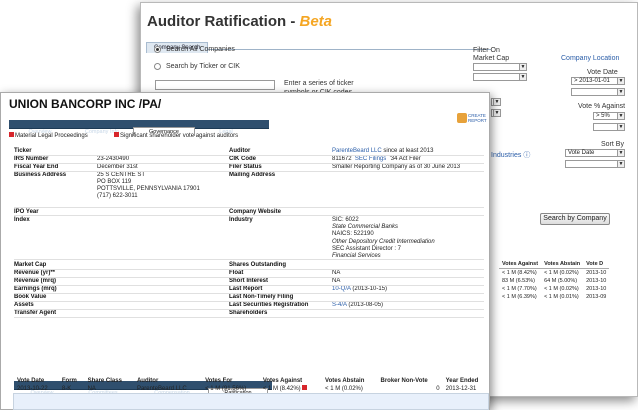 This screenshot has width=638, height=410. I want to click on table-row: < 1 M (7.70%) < 1 M (0.02%) 2013-10, so click(554, 289).